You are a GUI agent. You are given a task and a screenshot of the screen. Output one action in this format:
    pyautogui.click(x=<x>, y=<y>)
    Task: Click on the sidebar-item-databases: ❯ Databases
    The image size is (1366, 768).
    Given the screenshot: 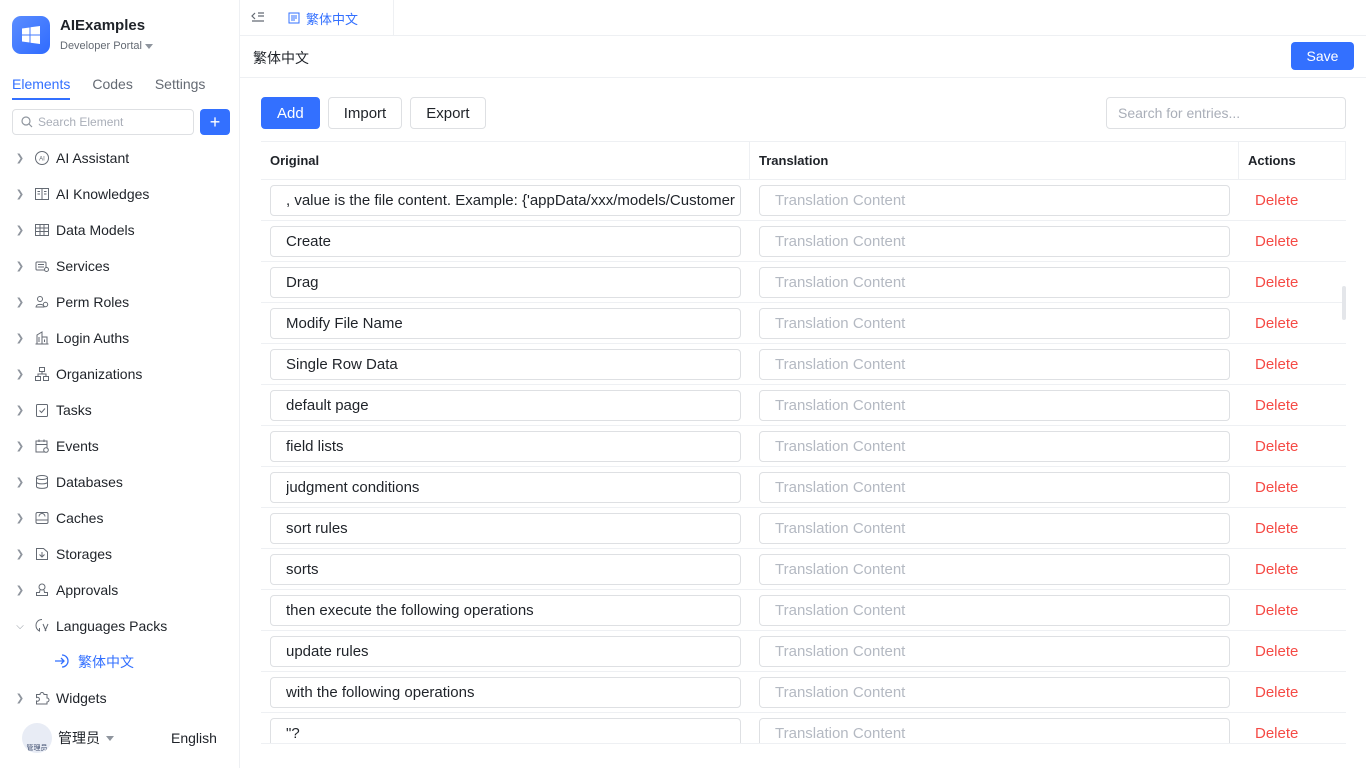 What is the action you would take?
    pyautogui.click(x=120, y=482)
    